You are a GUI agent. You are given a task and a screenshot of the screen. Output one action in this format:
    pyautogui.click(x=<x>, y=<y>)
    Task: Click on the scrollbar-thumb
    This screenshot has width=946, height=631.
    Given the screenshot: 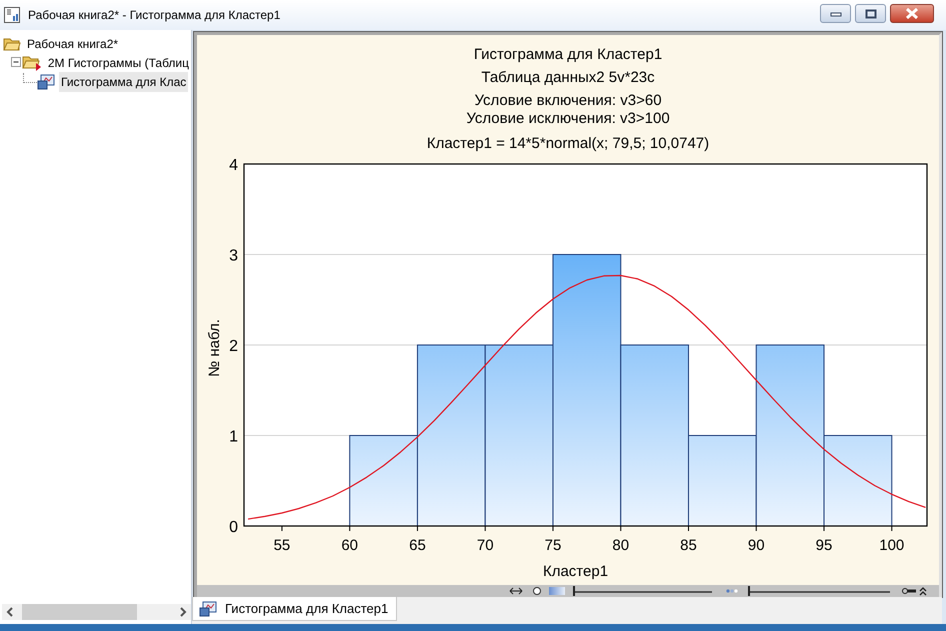 What is the action you would take?
    pyautogui.click(x=79, y=612)
    